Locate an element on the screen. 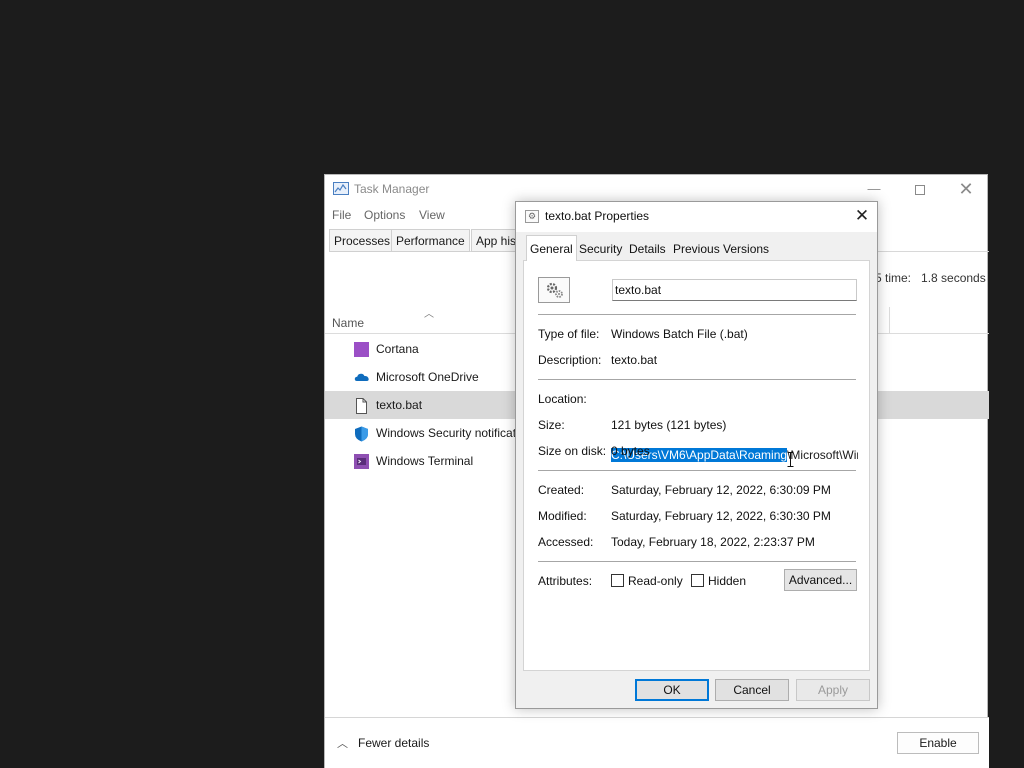 Image resolution: width=1024 pixels, height=768 pixels. apply-button: Apply is located at coordinates (833, 690).